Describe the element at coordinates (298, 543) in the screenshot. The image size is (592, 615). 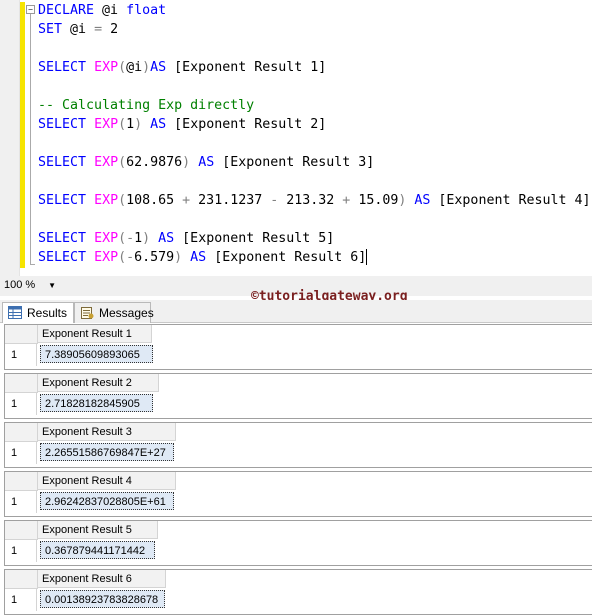
I see `result-grid-5: Exponent Result 5 1 0.367879441171442` at that location.